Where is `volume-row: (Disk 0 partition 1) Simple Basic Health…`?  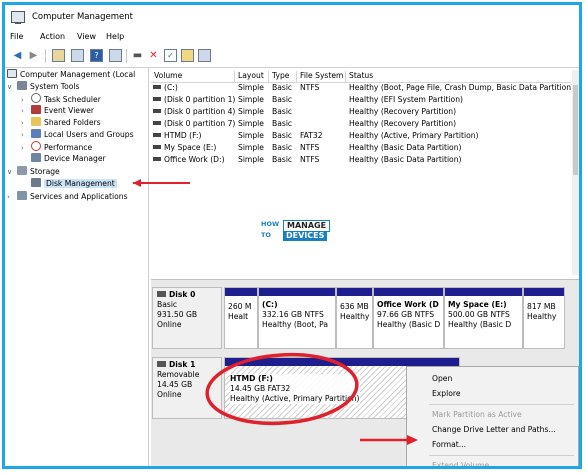
volume-row: (Disk 0 partition 1) Simple Basic Health… is located at coordinates (361, 100).